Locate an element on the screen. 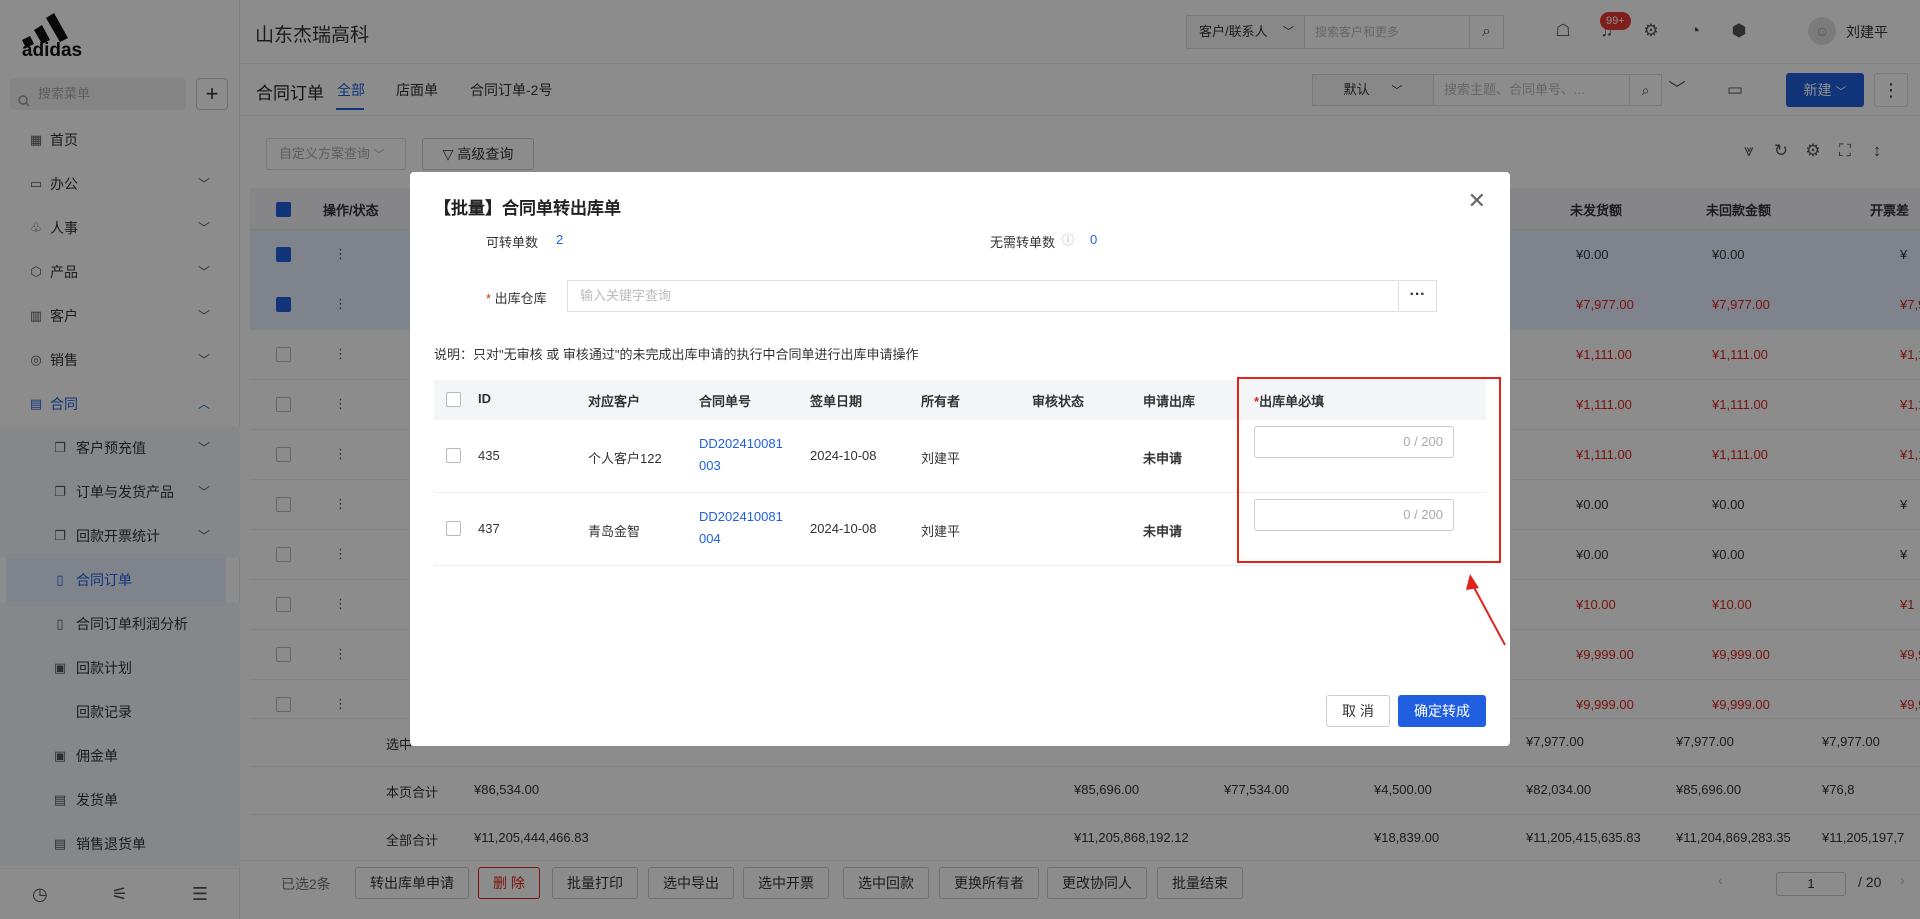 The image size is (1920, 919). row-id: 437 is located at coordinates (489, 528).